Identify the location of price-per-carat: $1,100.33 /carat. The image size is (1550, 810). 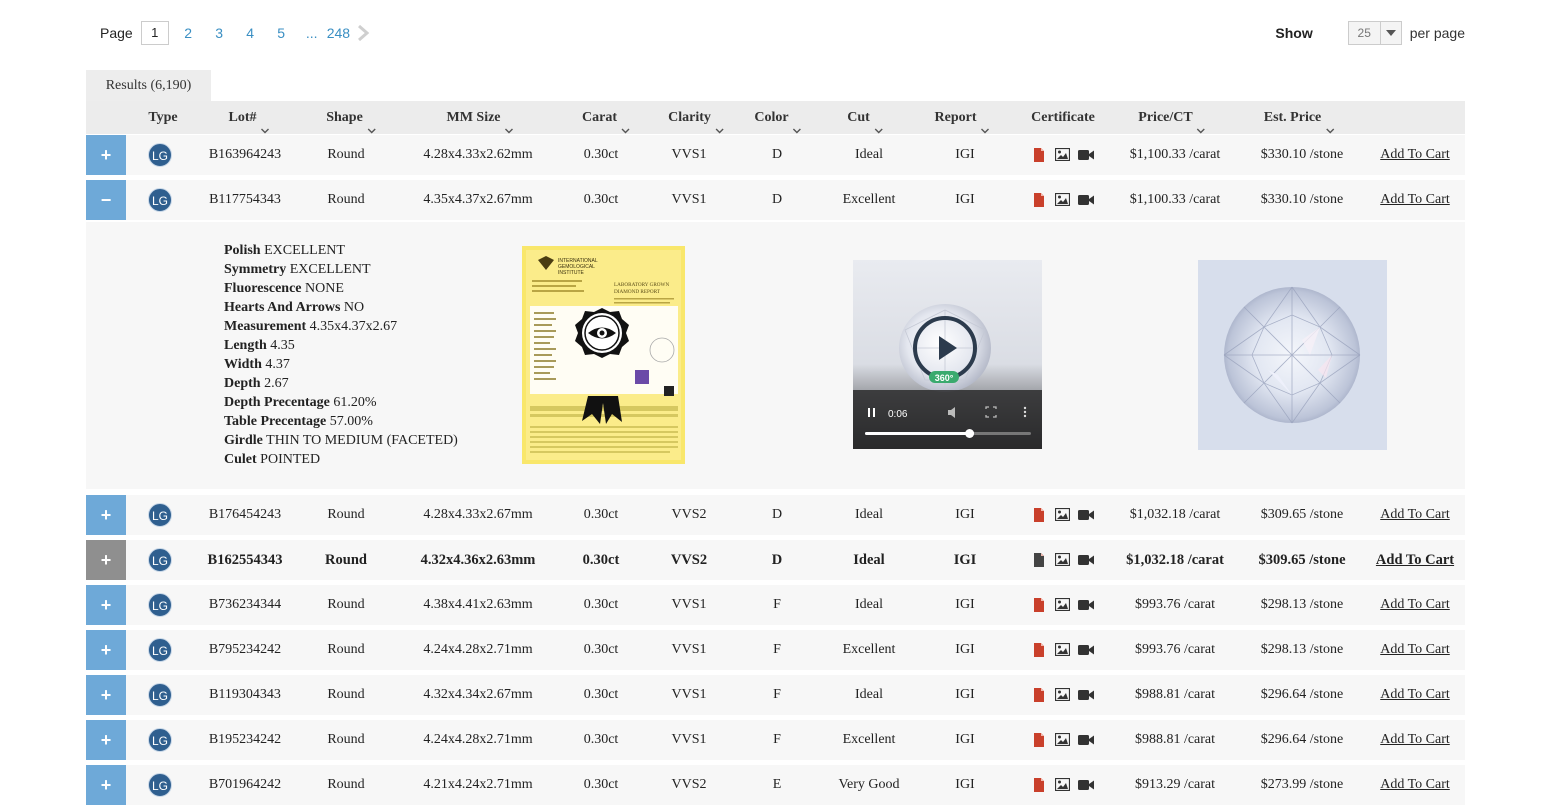
(1175, 199).